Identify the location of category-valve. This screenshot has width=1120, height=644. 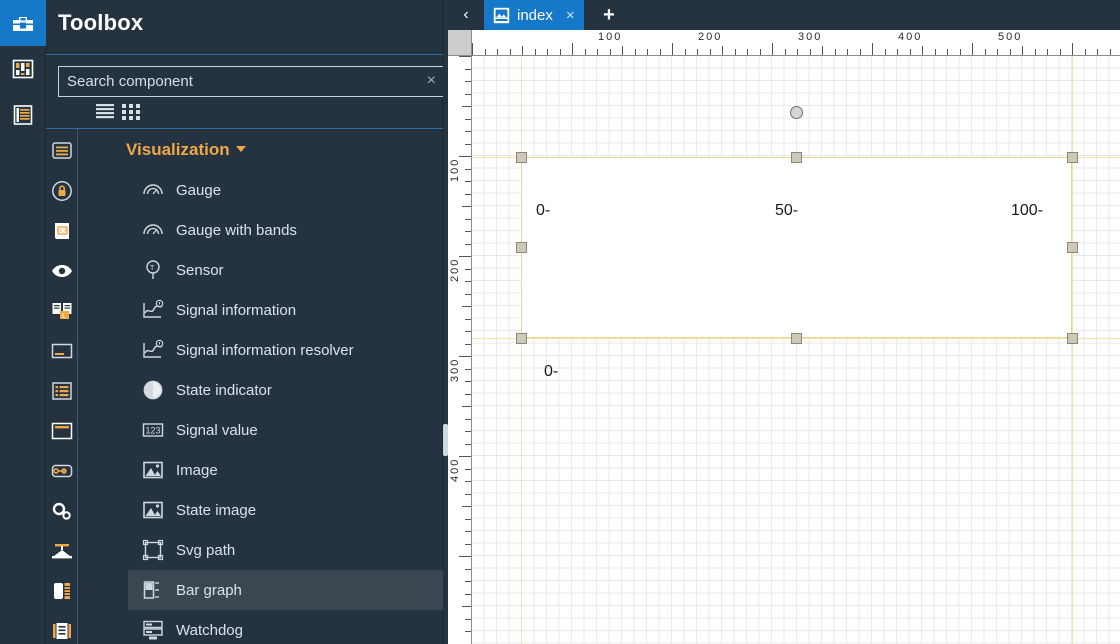
(62, 551).